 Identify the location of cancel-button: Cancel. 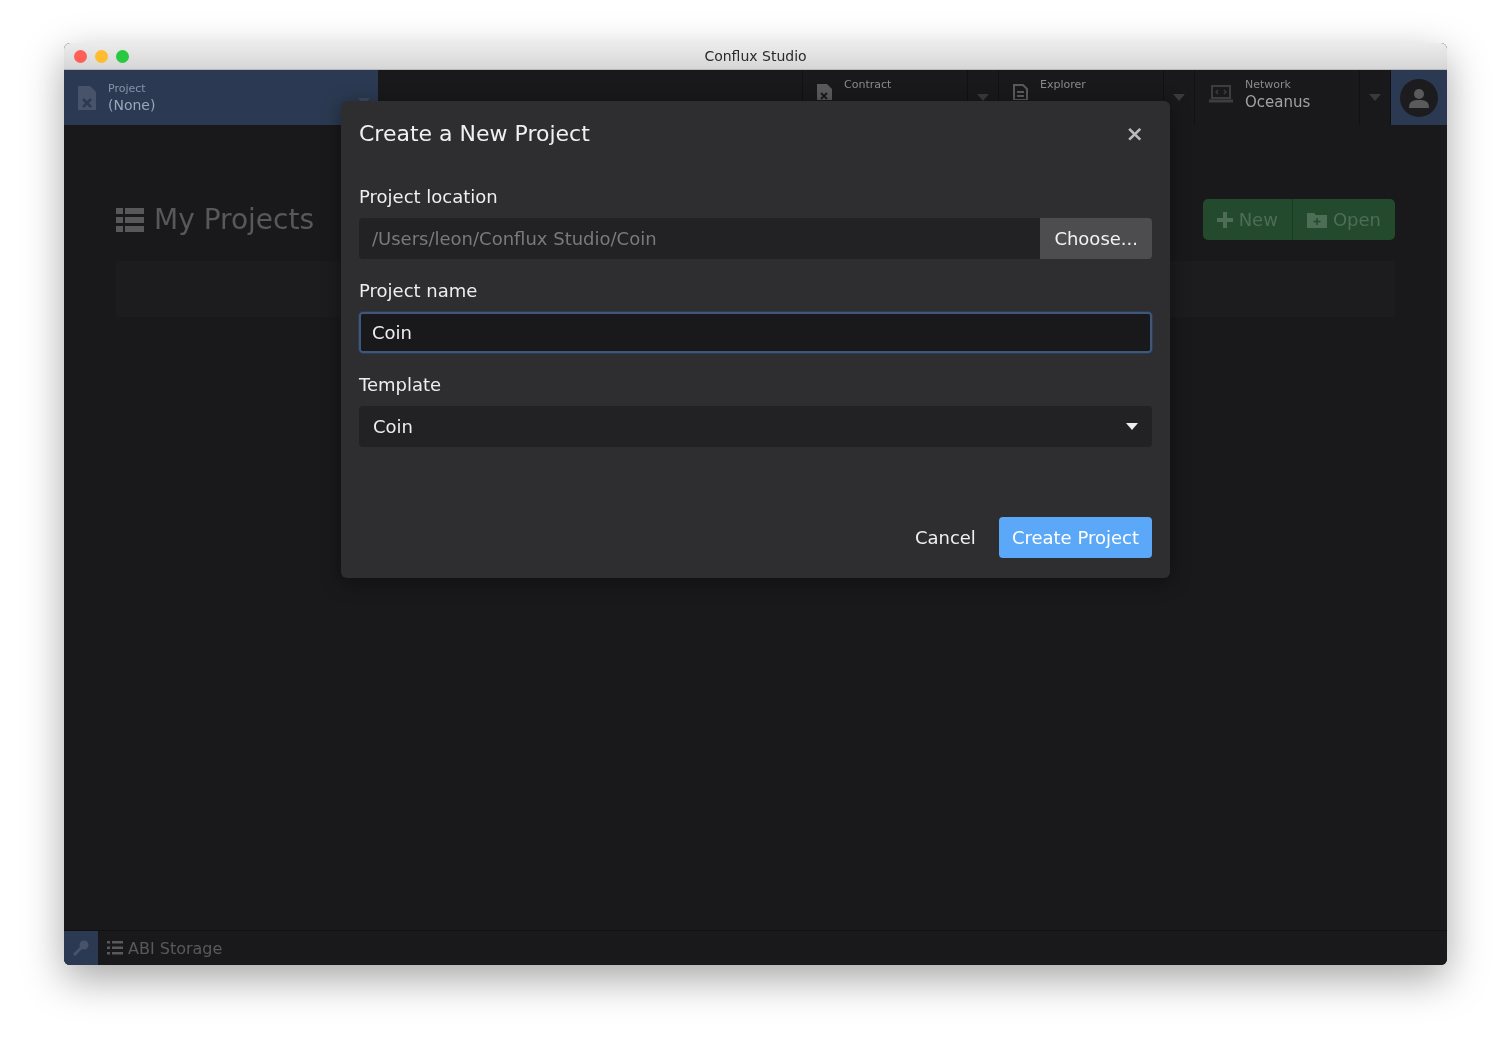
(945, 537).